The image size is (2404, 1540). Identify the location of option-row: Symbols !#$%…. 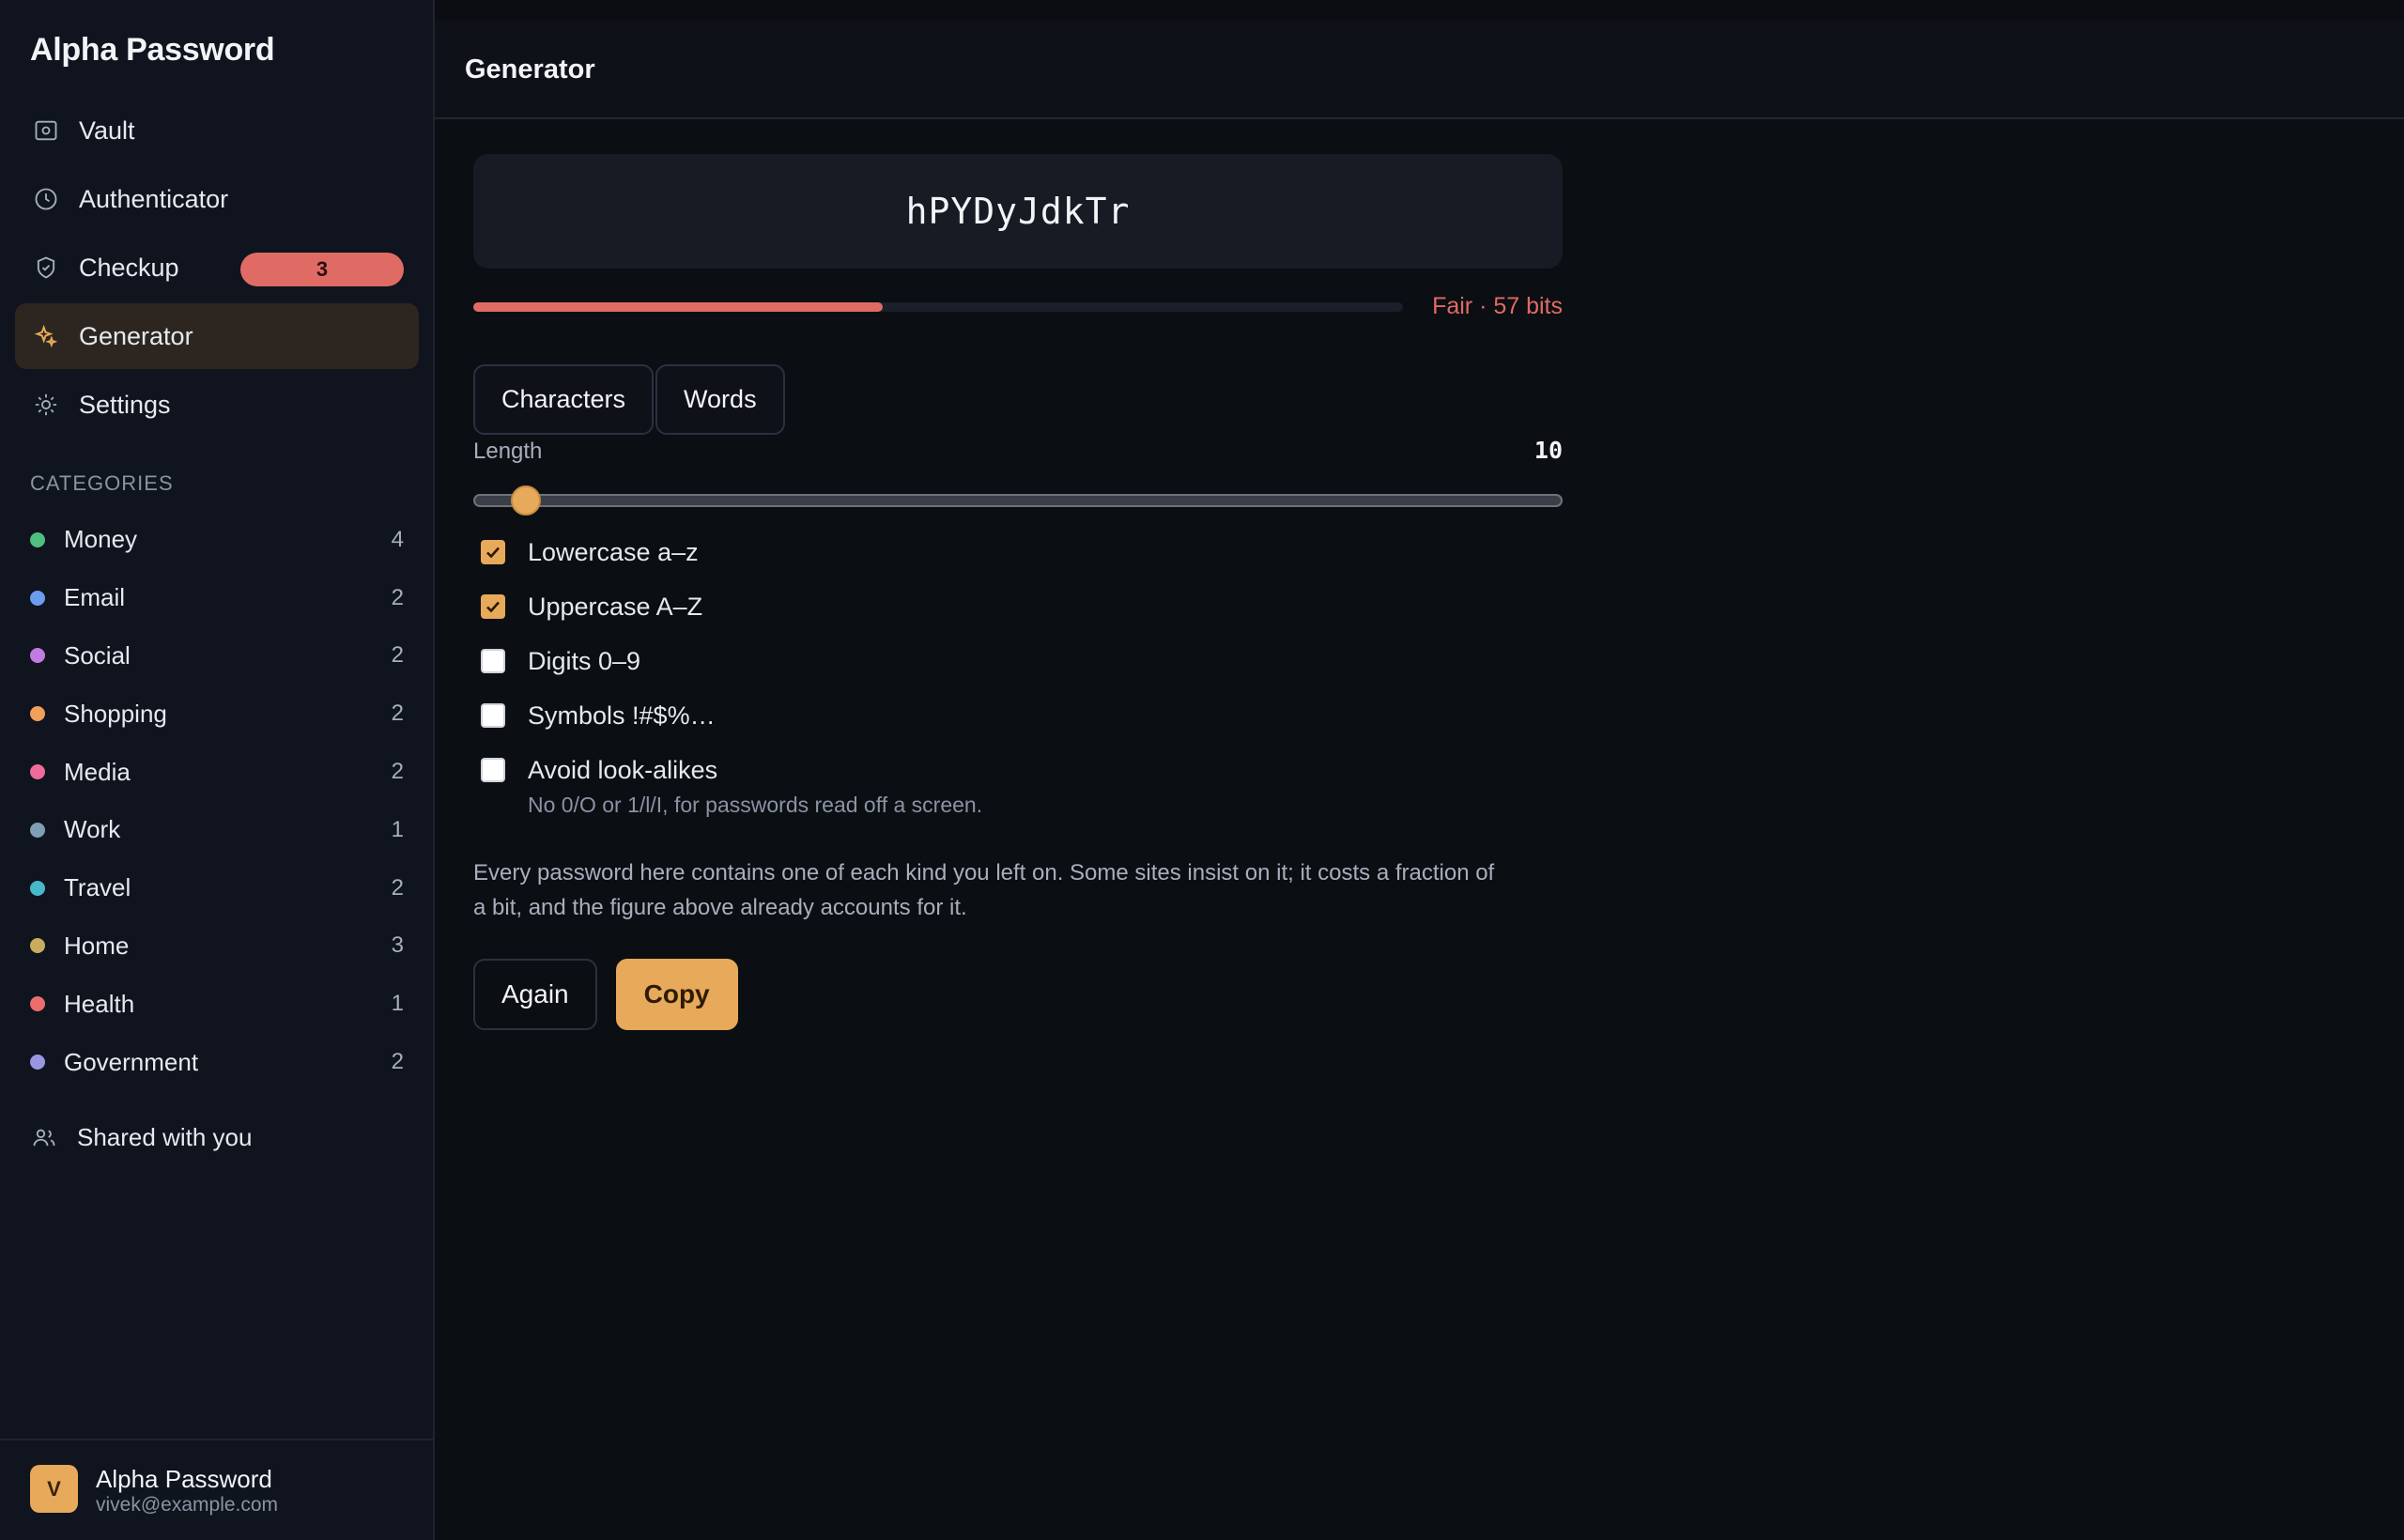
(1018, 716).